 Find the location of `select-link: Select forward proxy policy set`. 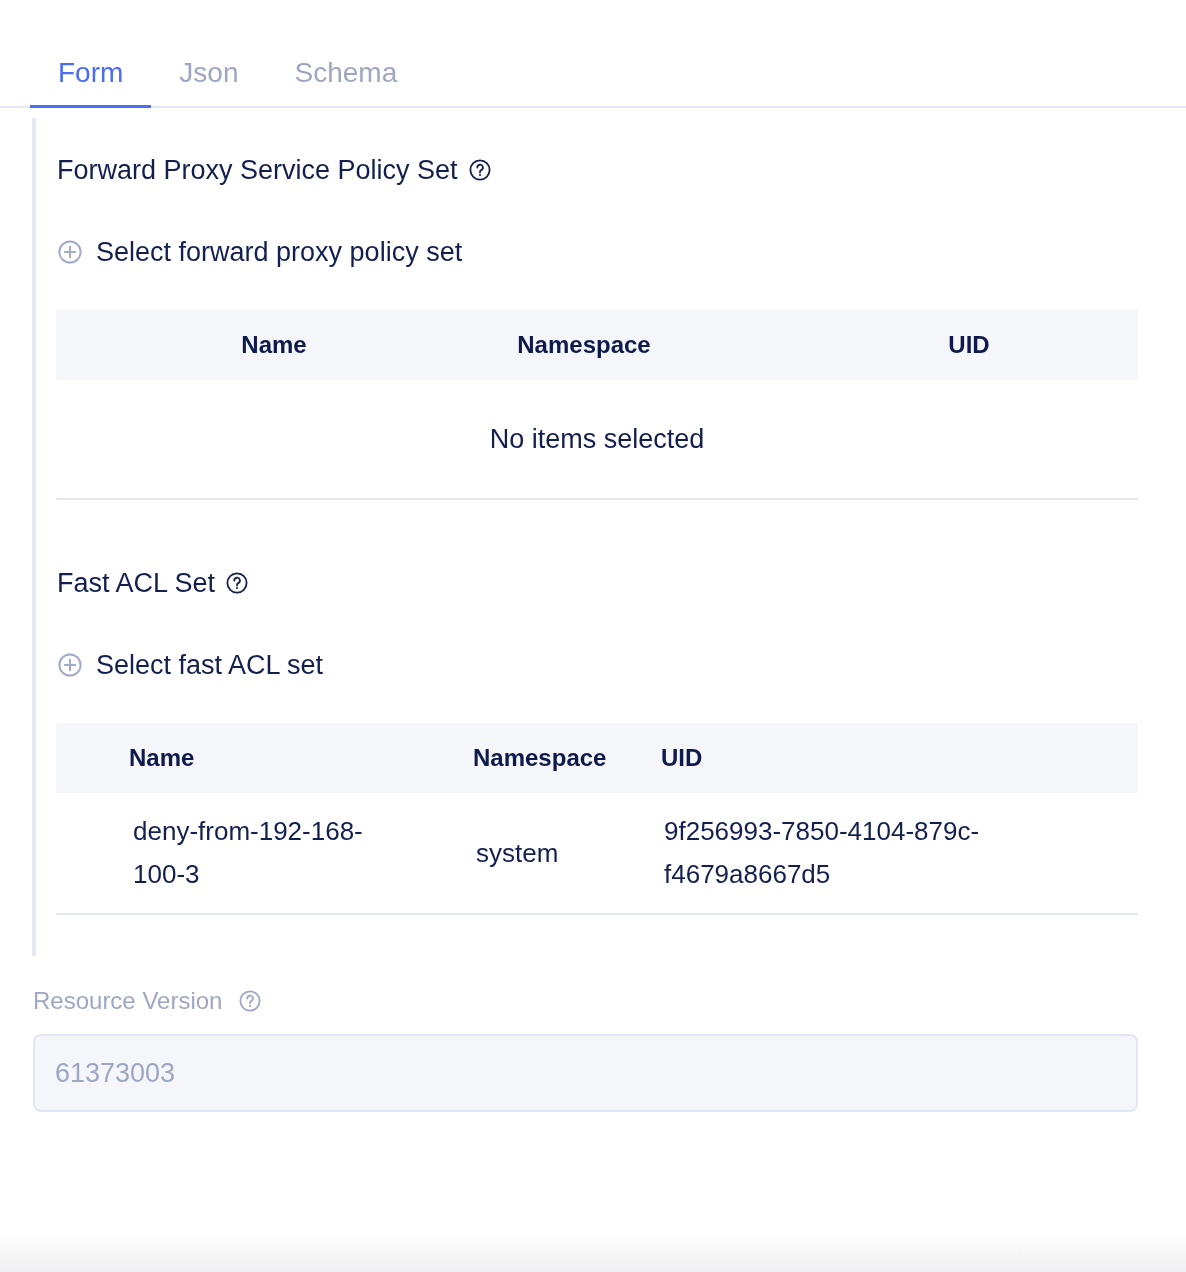

select-link: Select forward proxy policy set is located at coordinates (259, 252).